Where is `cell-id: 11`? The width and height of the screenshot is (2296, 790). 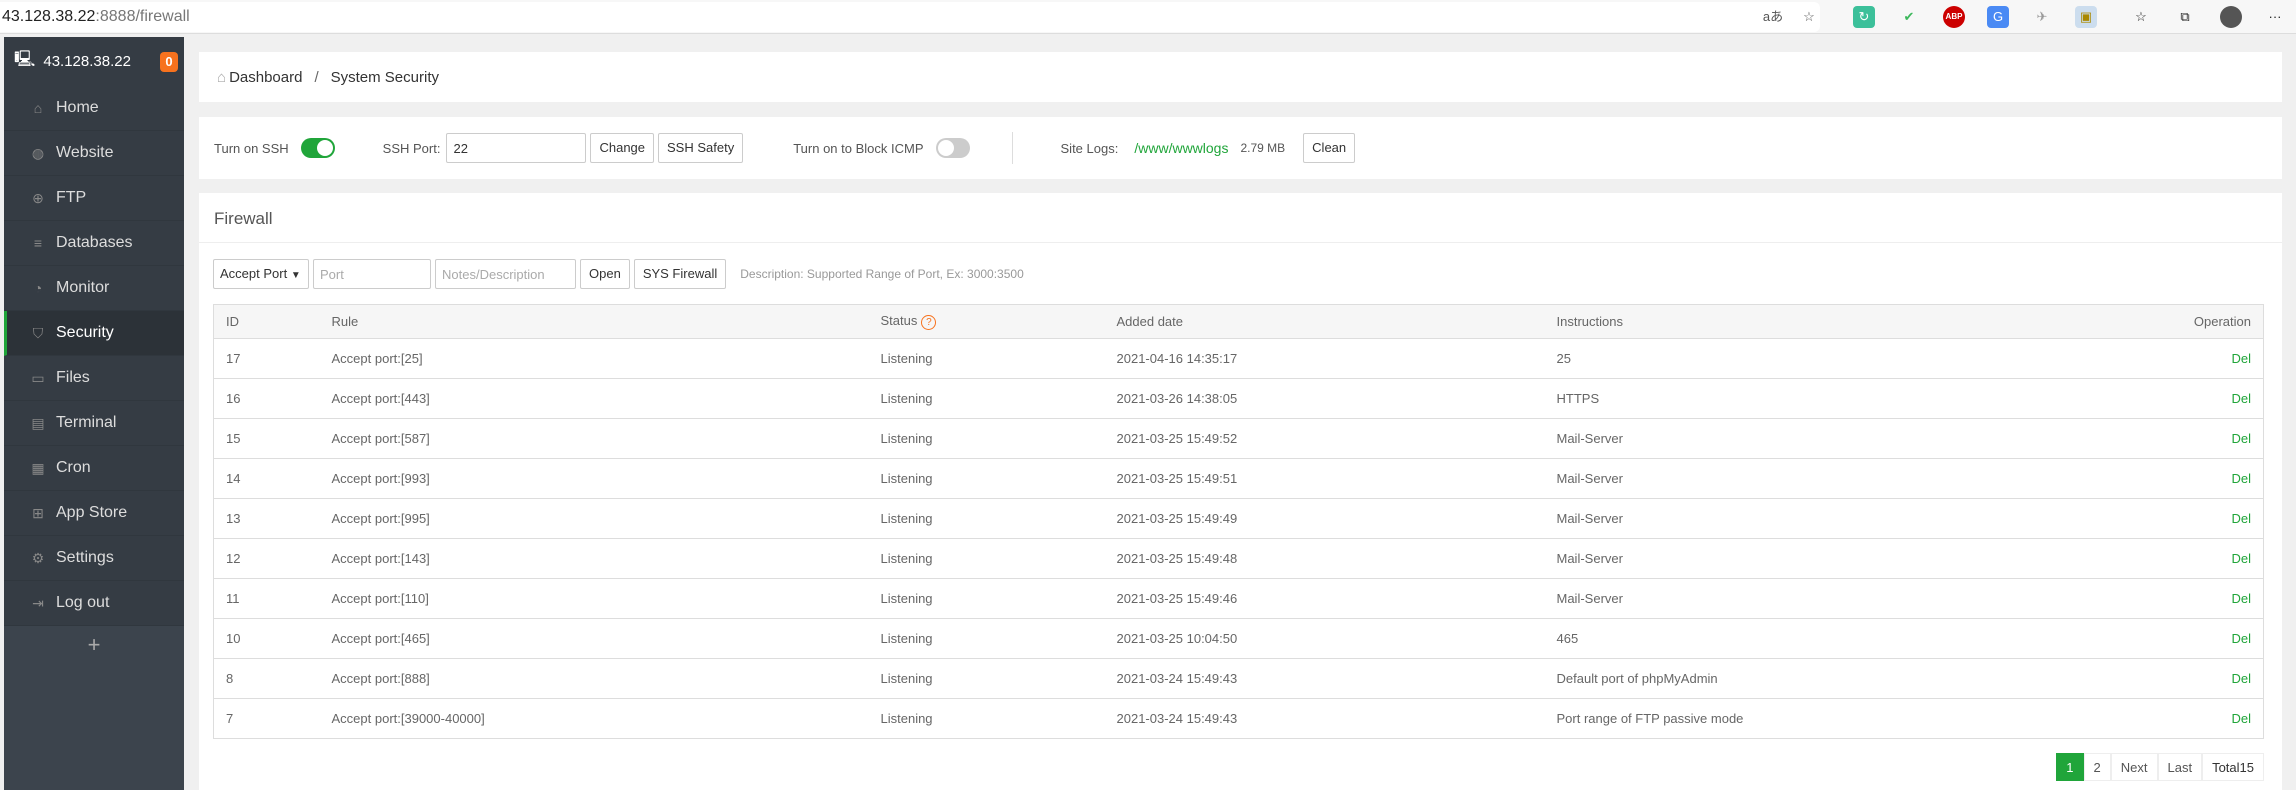
cell-id: 11 is located at coordinates (266, 598).